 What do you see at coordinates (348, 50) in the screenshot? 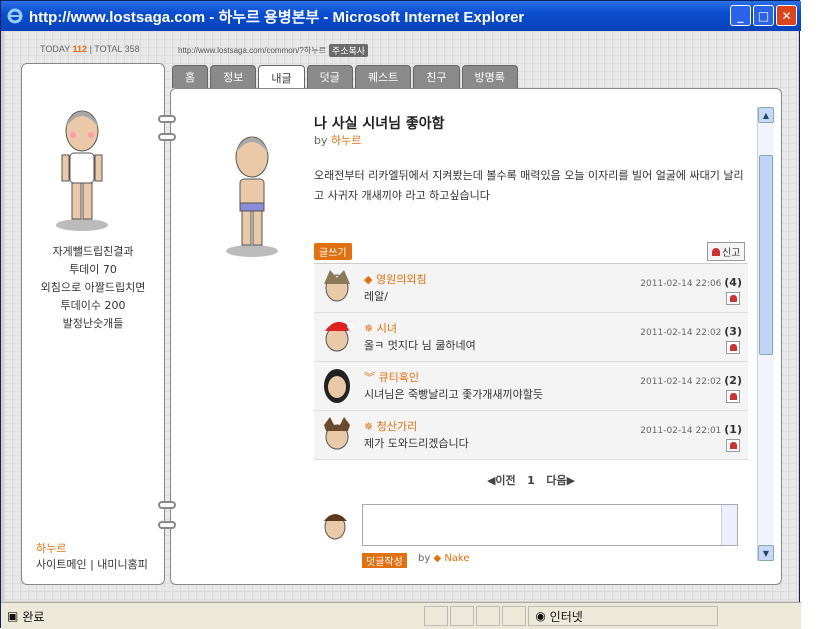
I see `copy-address-button: 주소복사` at bounding box center [348, 50].